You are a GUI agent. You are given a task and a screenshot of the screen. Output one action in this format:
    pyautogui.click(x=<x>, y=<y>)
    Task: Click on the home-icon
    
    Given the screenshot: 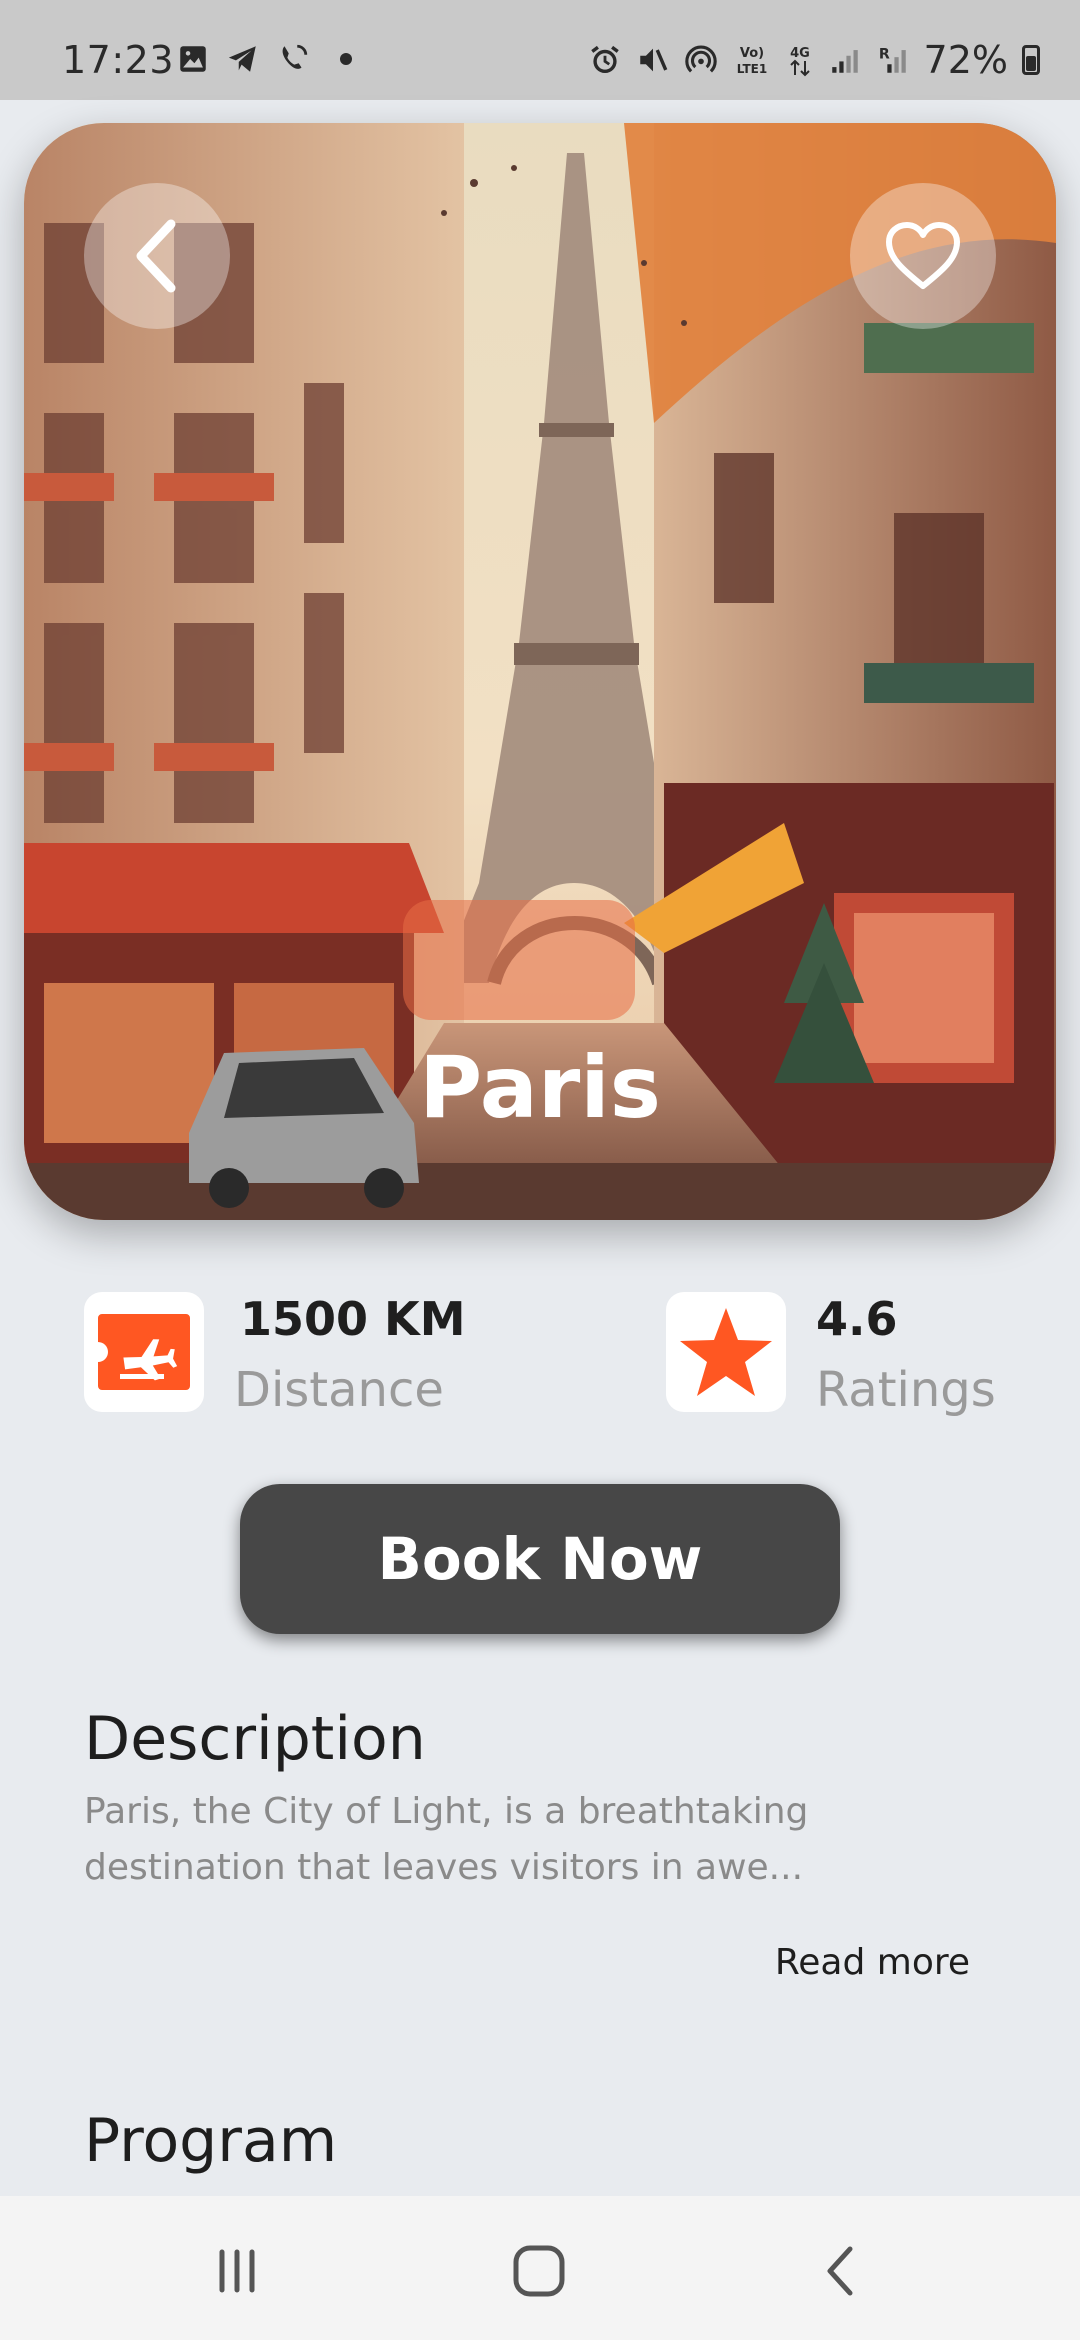 What is the action you would take?
    pyautogui.click(x=539, y=2271)
    